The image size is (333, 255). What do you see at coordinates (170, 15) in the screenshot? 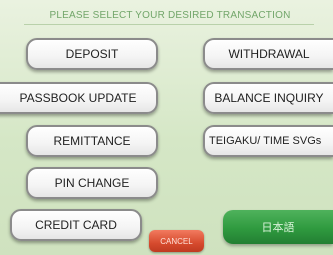
I see `page-title: PLEASE SELECT YOUR DESIRED TRANSACTION` at bounding box center [170, 15].